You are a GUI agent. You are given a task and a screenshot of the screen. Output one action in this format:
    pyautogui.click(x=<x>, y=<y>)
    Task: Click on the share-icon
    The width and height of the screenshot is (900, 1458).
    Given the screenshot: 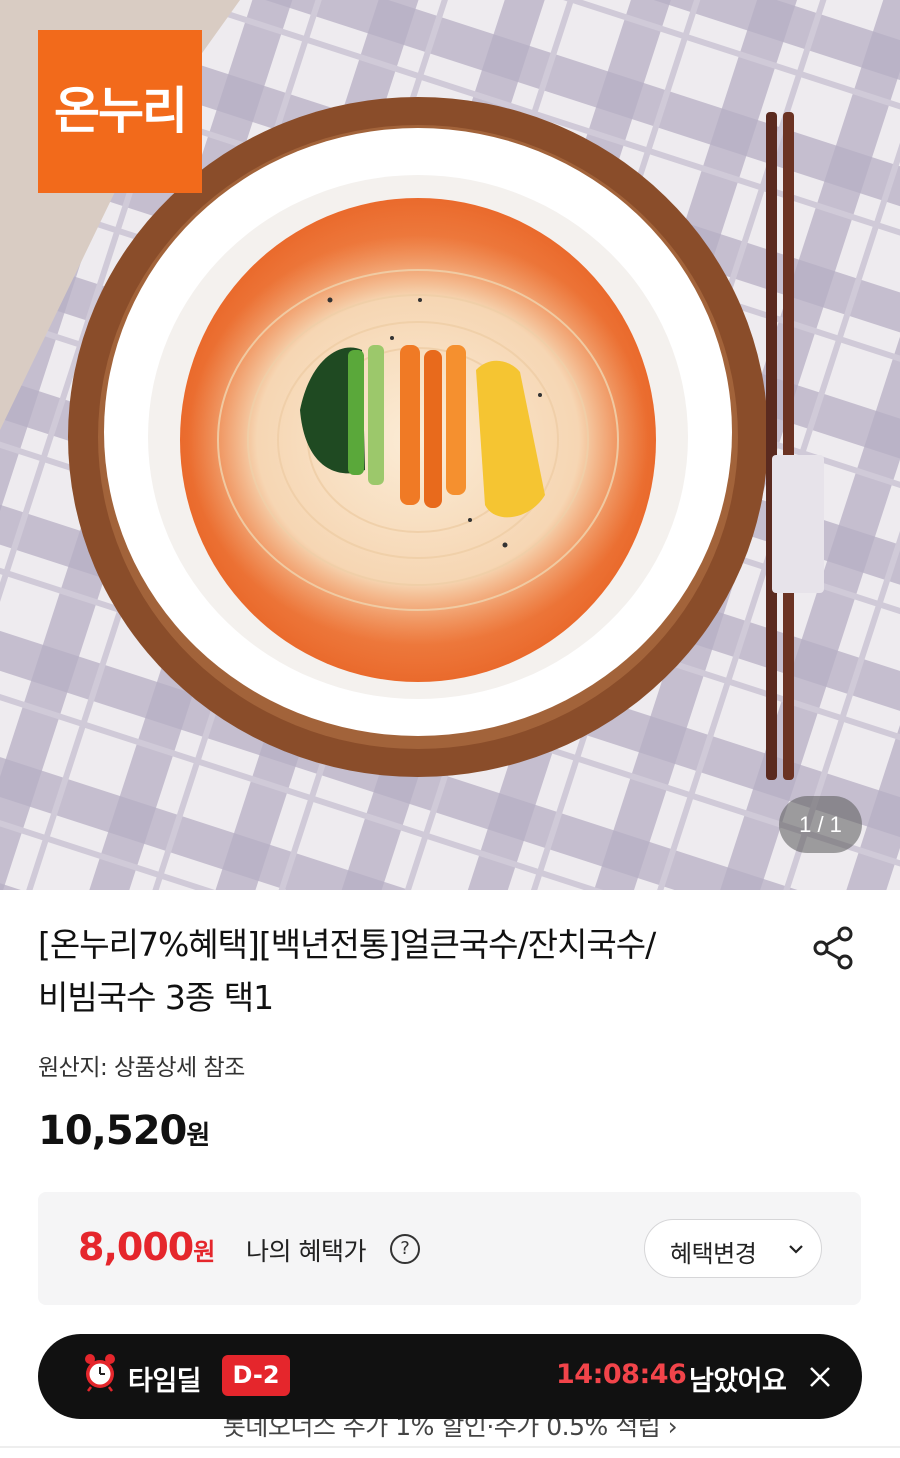 What is the action you would take?
    pyautogui.click(x=833, y=948)
    